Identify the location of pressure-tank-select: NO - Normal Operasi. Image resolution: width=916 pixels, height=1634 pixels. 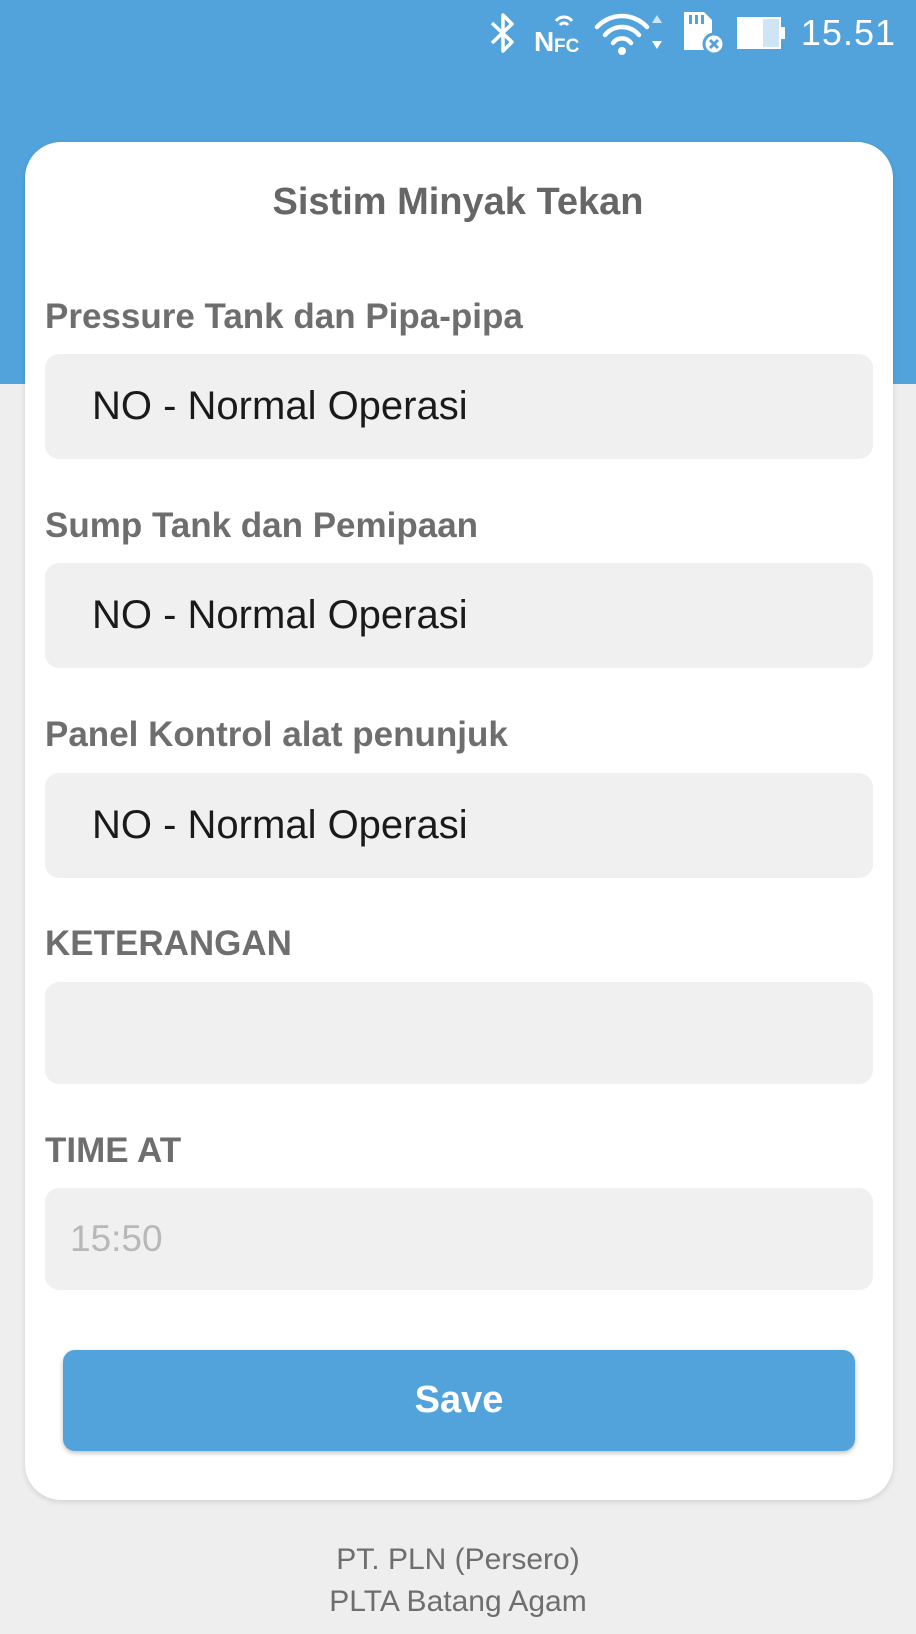
(459, 406).